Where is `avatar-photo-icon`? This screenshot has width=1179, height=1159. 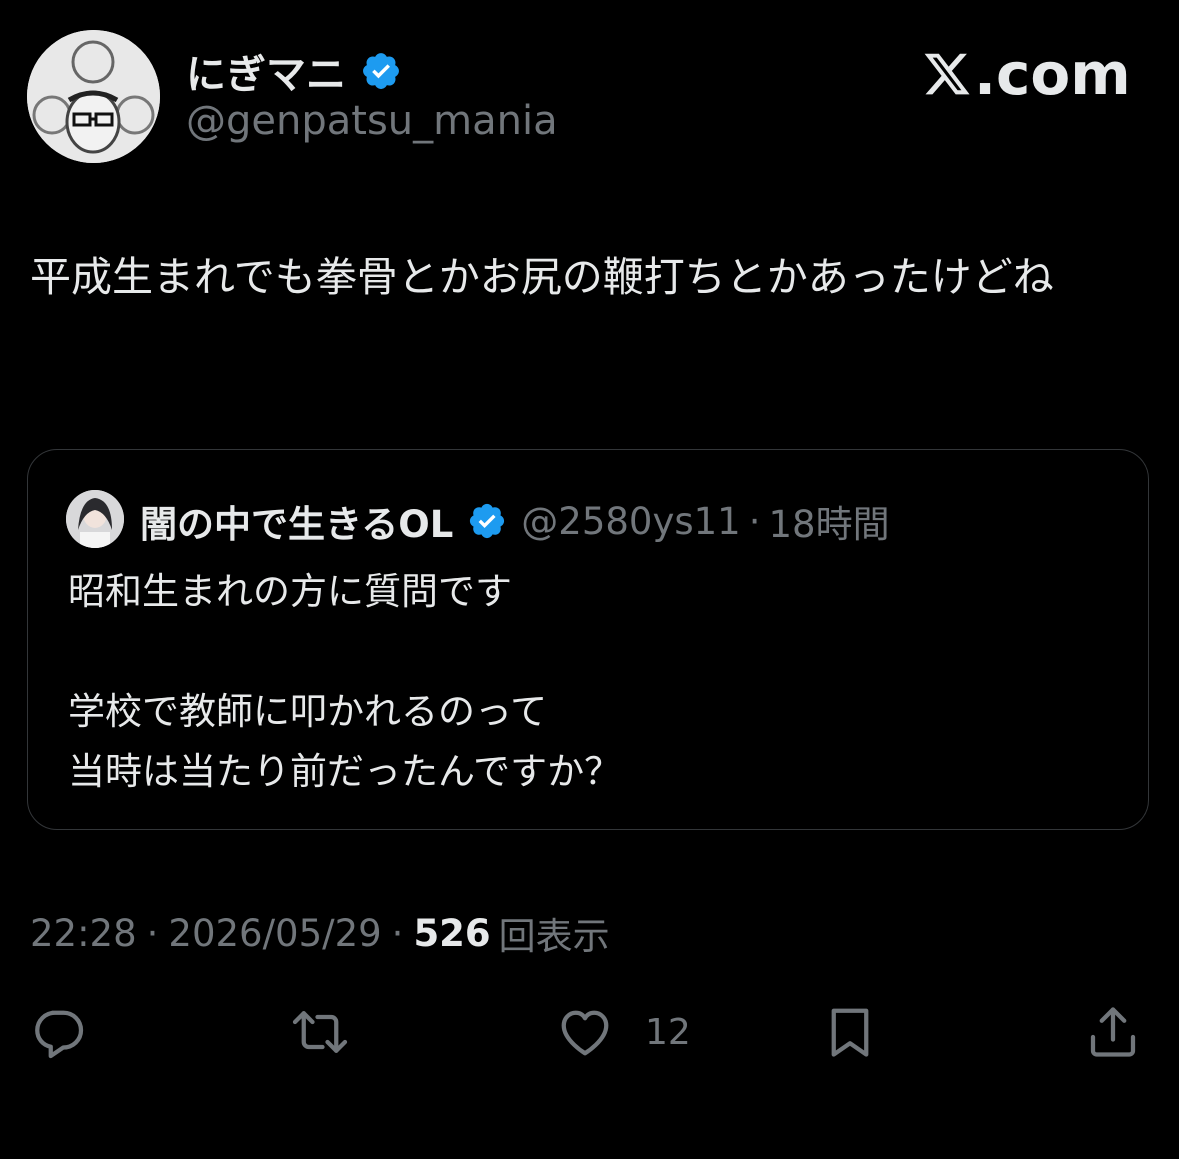
avatar-photo-icon is located at coordinates (95, 519).